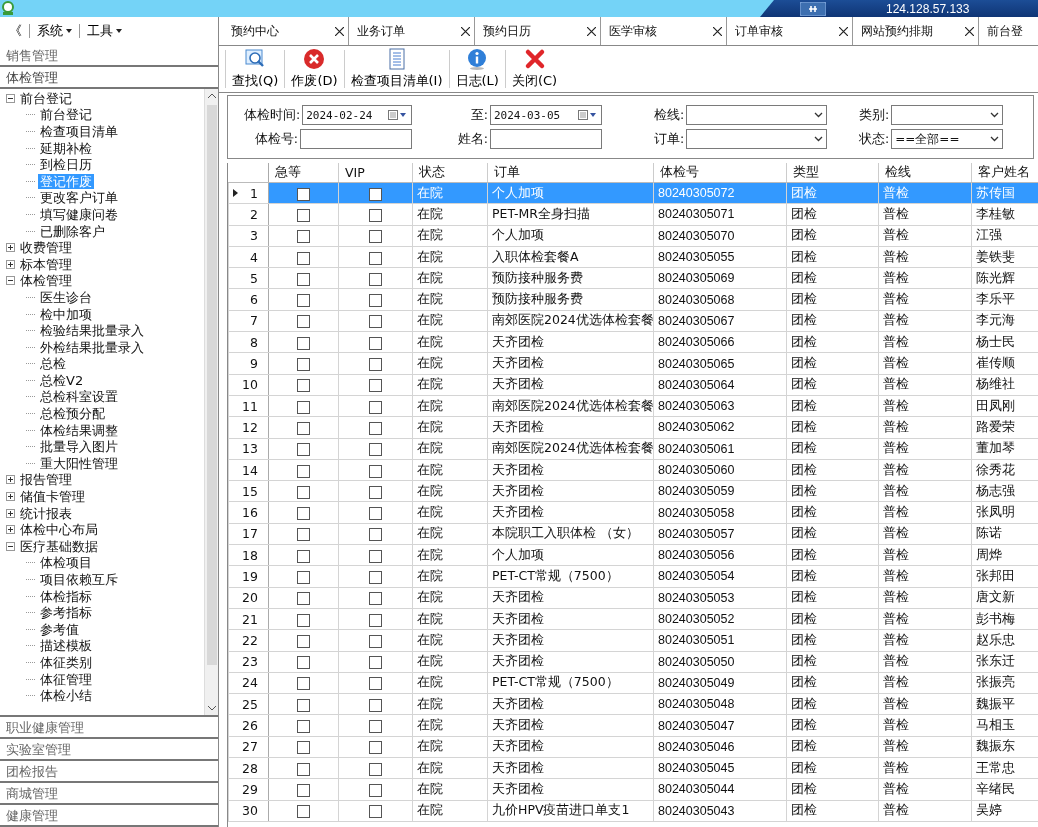 The image size is (1038, 827). What do you see at coordinates (303, 173) in the screenshot?
I see `column-header: 急等` at bounding box center [303, 173].